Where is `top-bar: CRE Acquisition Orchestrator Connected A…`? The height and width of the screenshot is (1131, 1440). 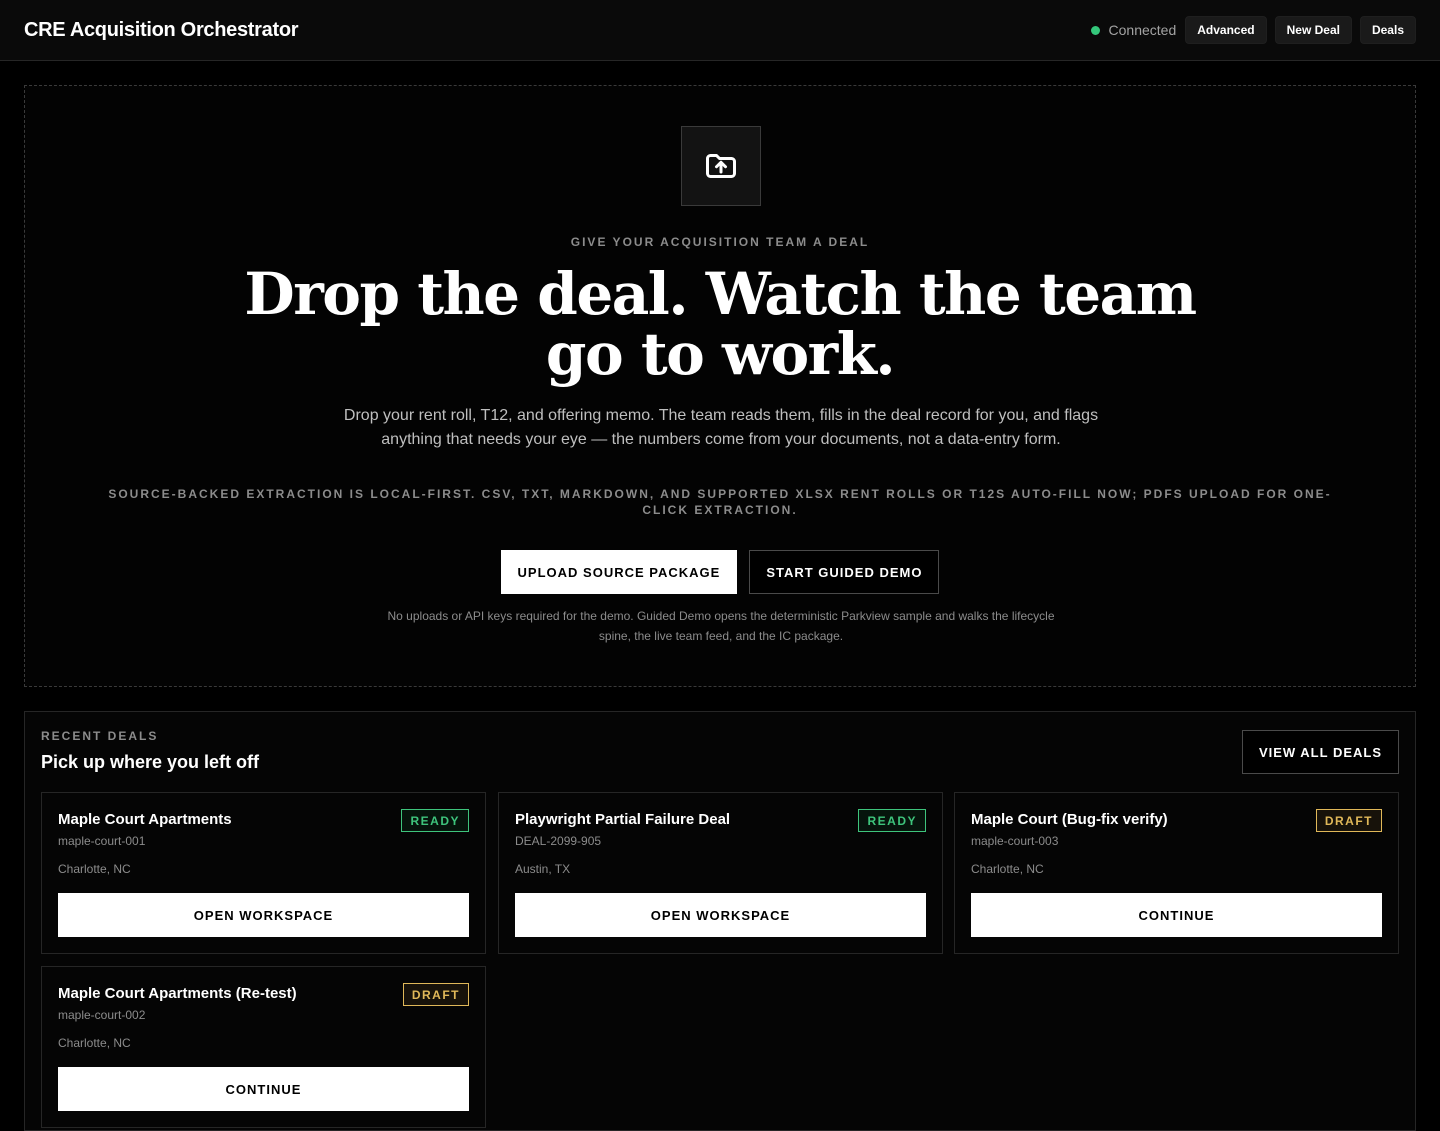
top-bar: CRE Acquisition Orchestrator Connected A… is located at coordinates (720, 30).